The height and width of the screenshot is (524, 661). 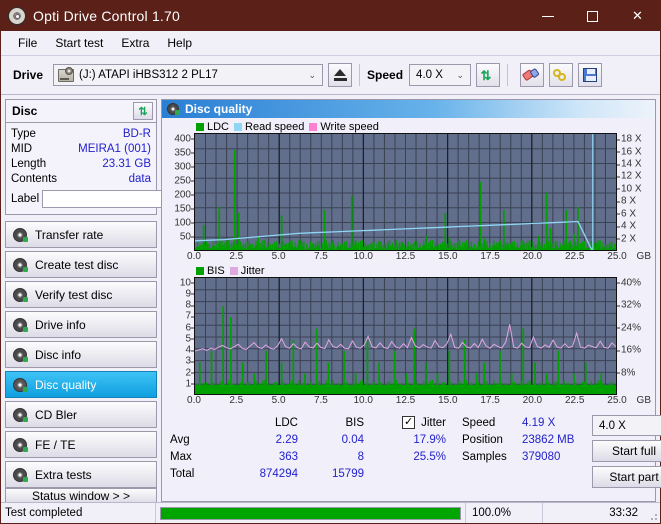 What do you see at coordinates (20, 234) in the screenshot?
I see `transfer-rate-icon` at bounding box center [20, 234].